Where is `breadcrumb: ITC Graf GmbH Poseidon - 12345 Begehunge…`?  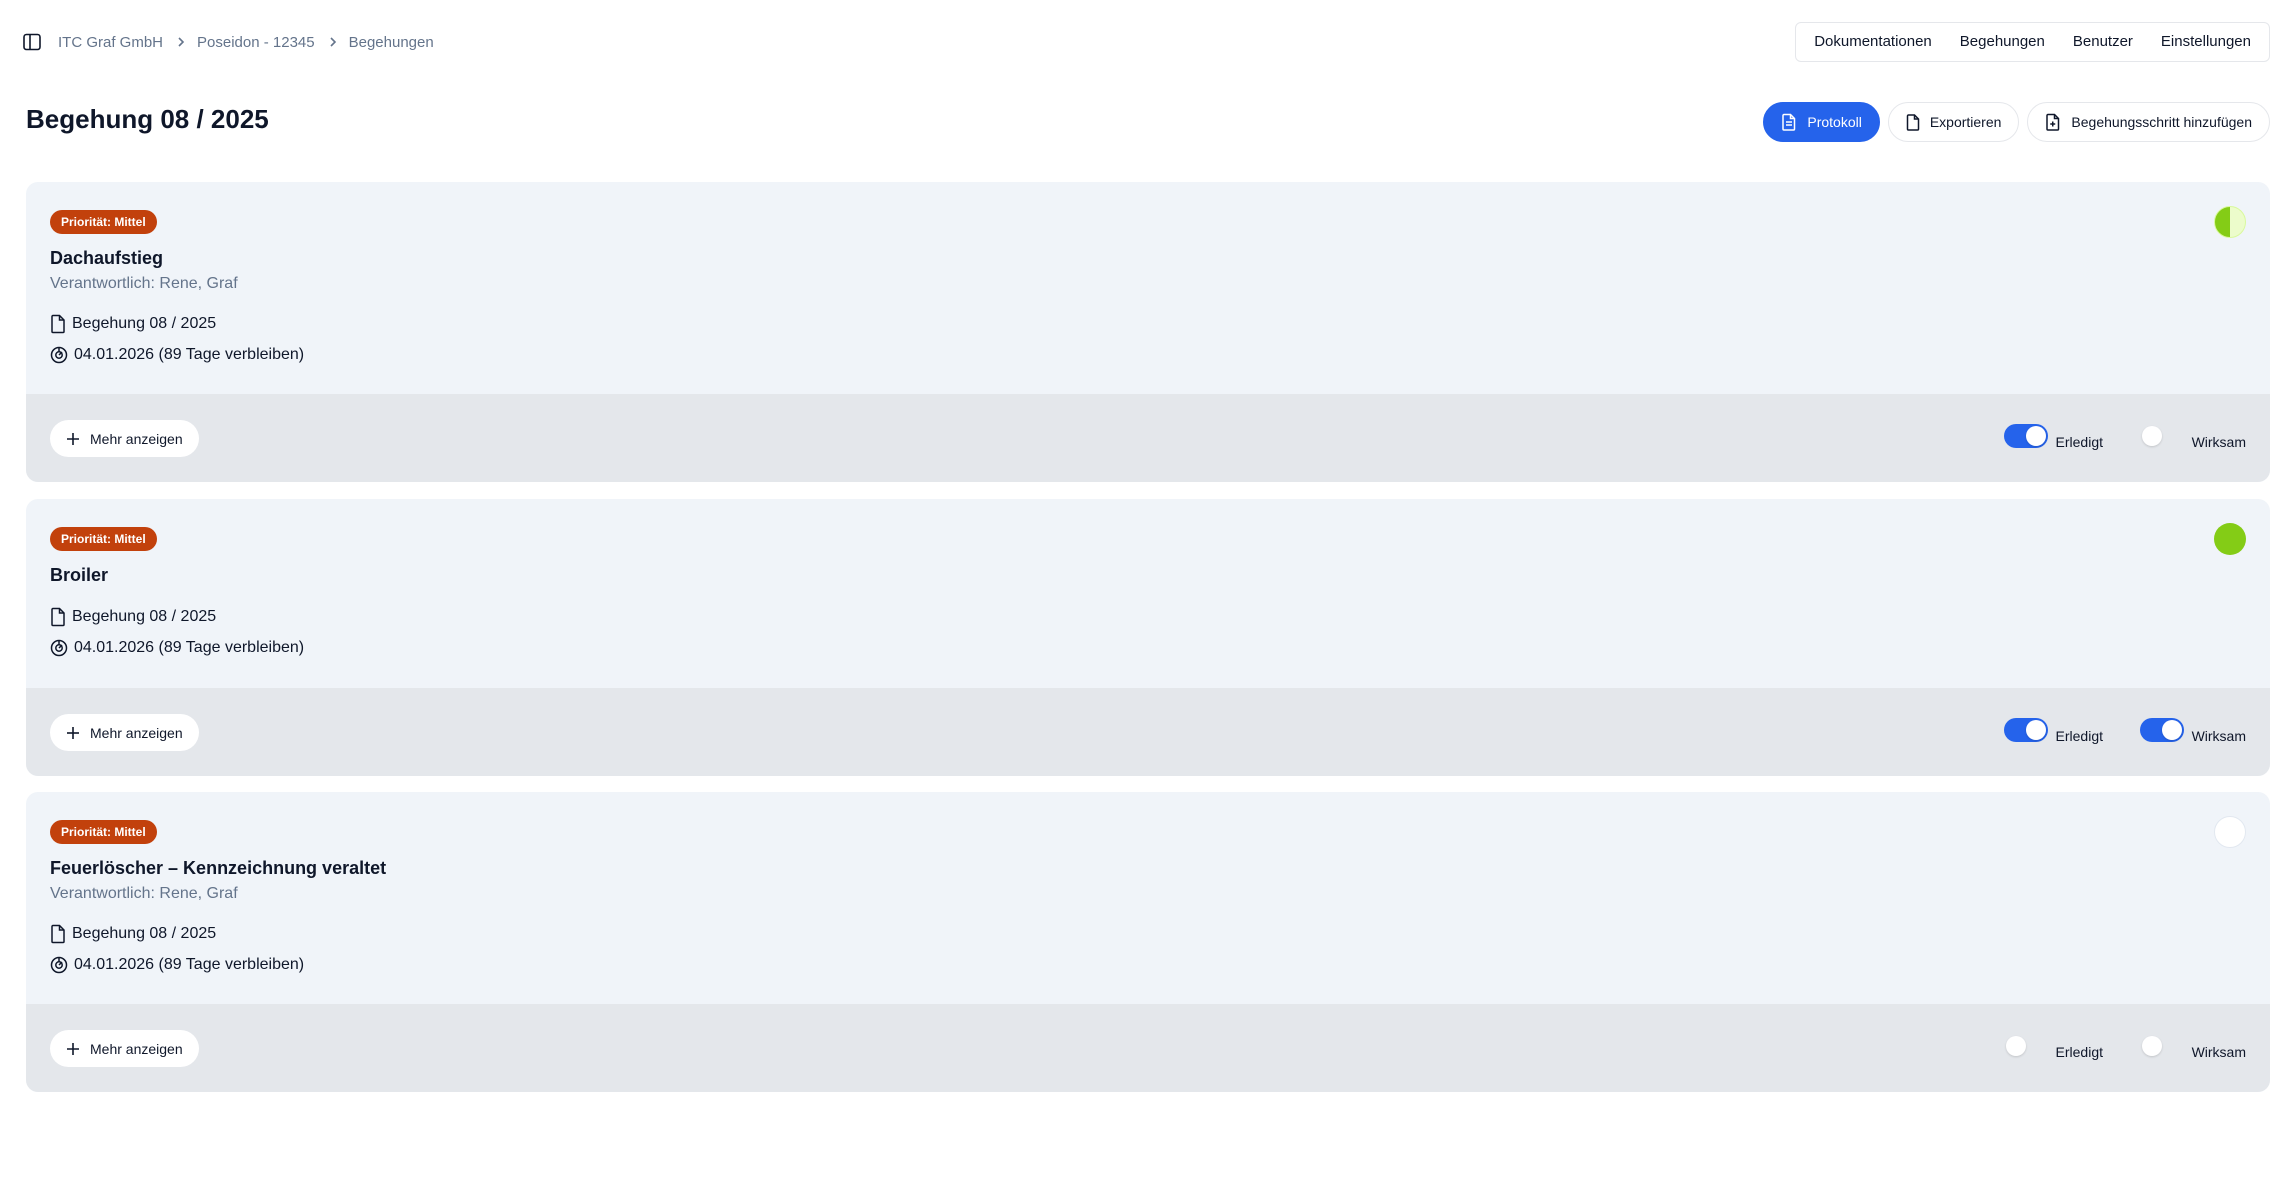 breadcrumb: ITC Graf GmbH Poseidon - 12345 Begehunge… is located at coordinates (246, 42).